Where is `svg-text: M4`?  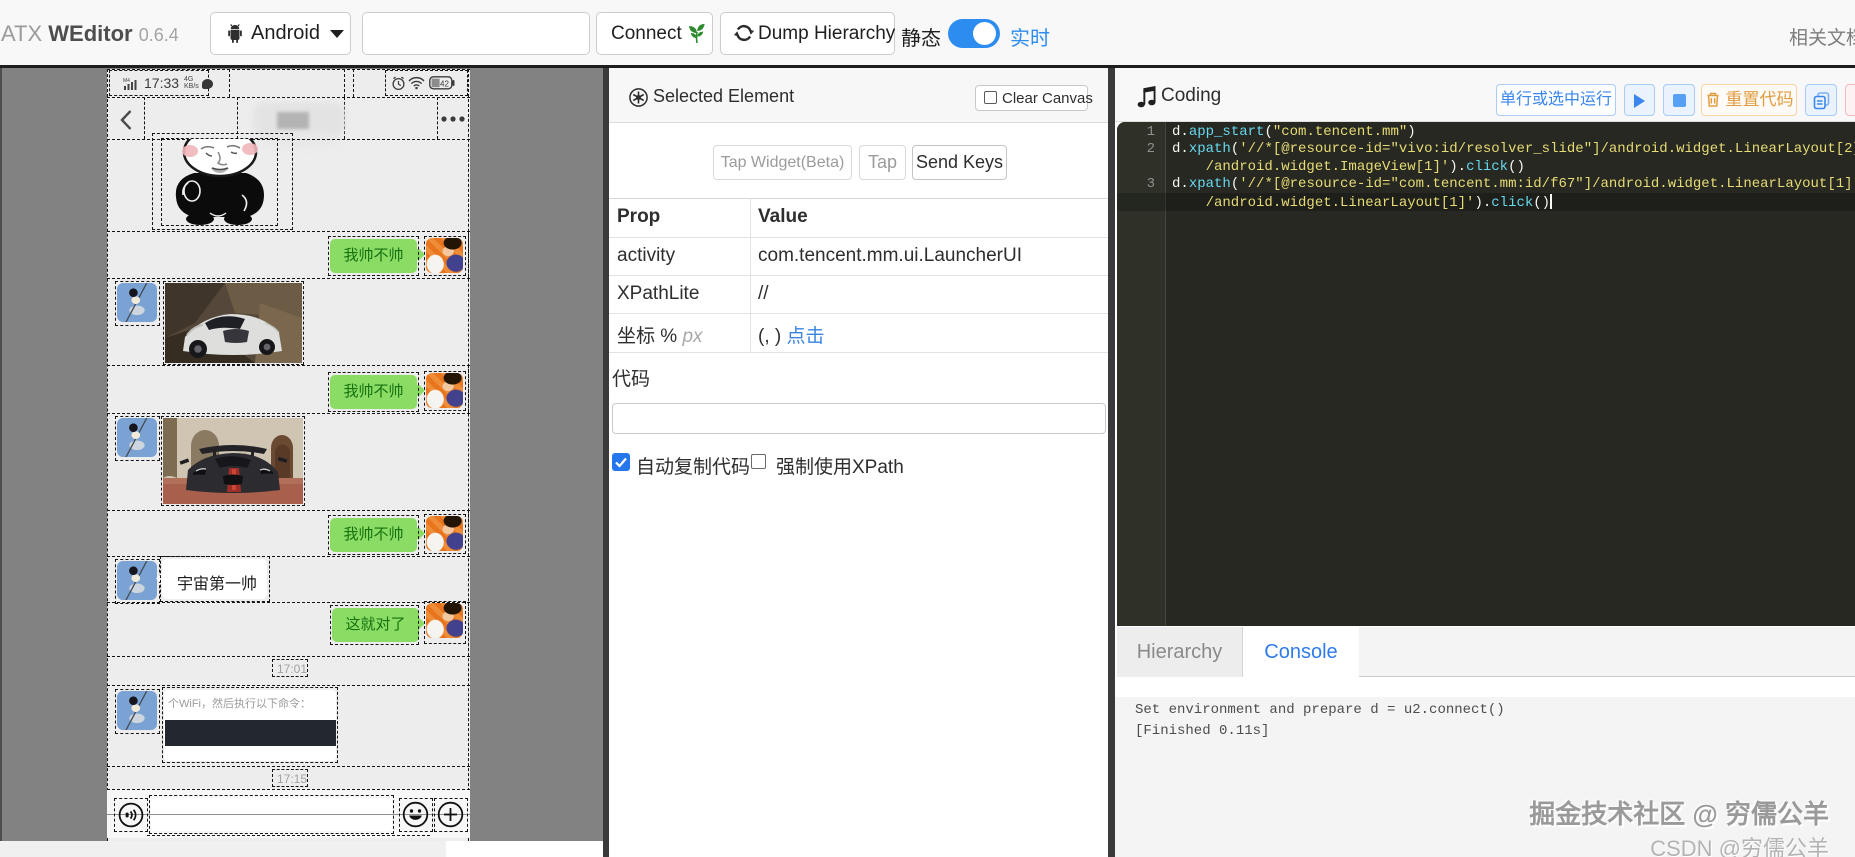
svg-text: M4 is located at coordinates (126, 81).